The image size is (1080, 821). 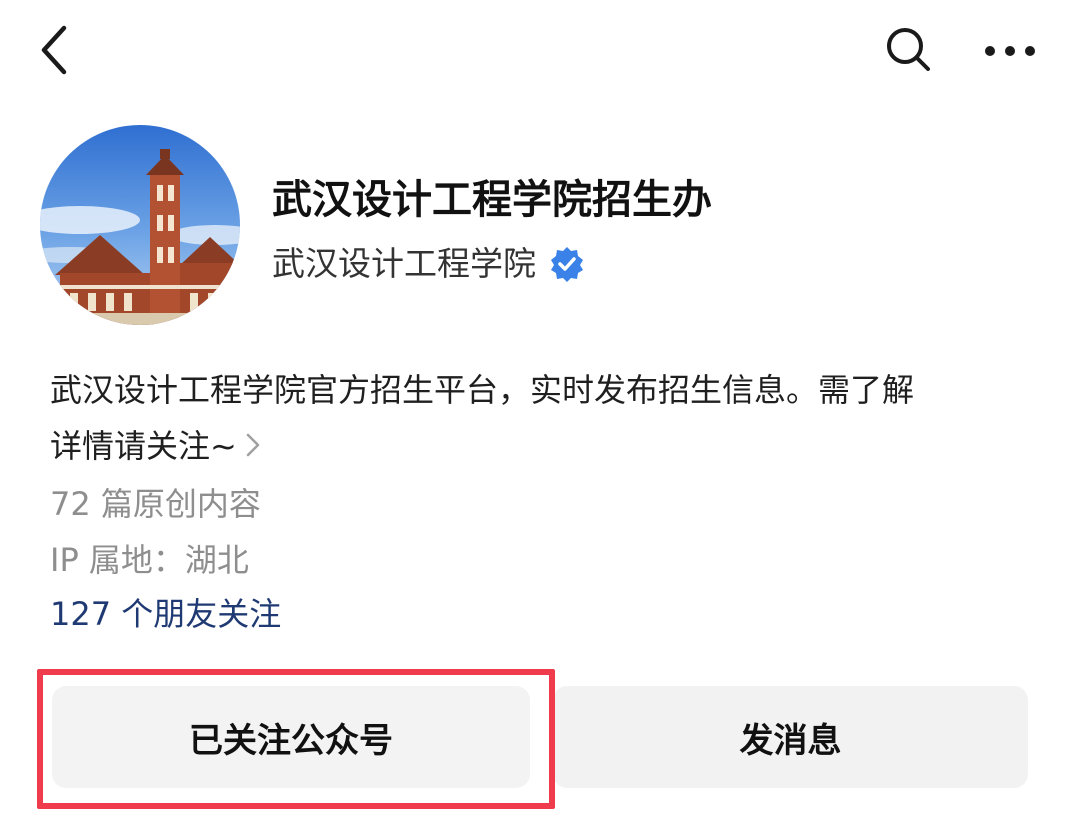 I want to click on more-button, so click(x=1010, y=51).